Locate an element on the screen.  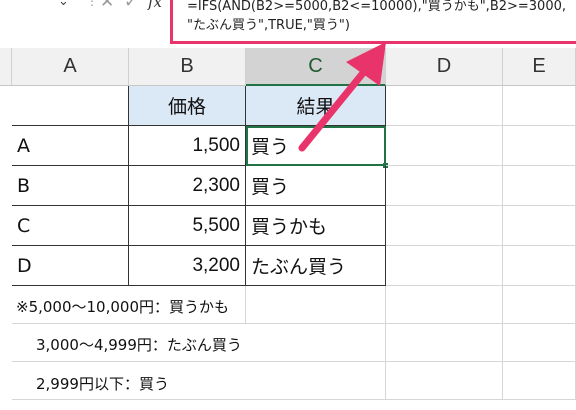
annotation-arrow-icon is located at coordinates (342, 97).